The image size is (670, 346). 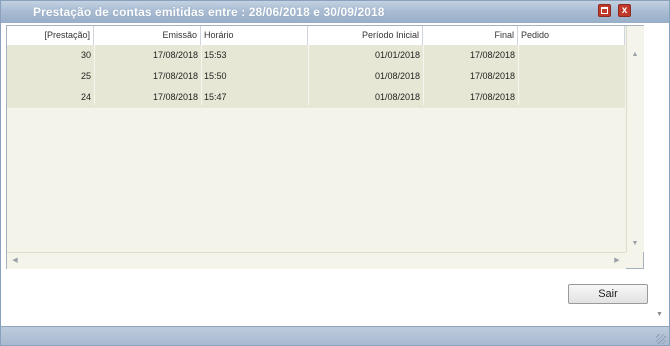 I want to click on column-header-emissao: Emissão, so click(x=147, y=35).